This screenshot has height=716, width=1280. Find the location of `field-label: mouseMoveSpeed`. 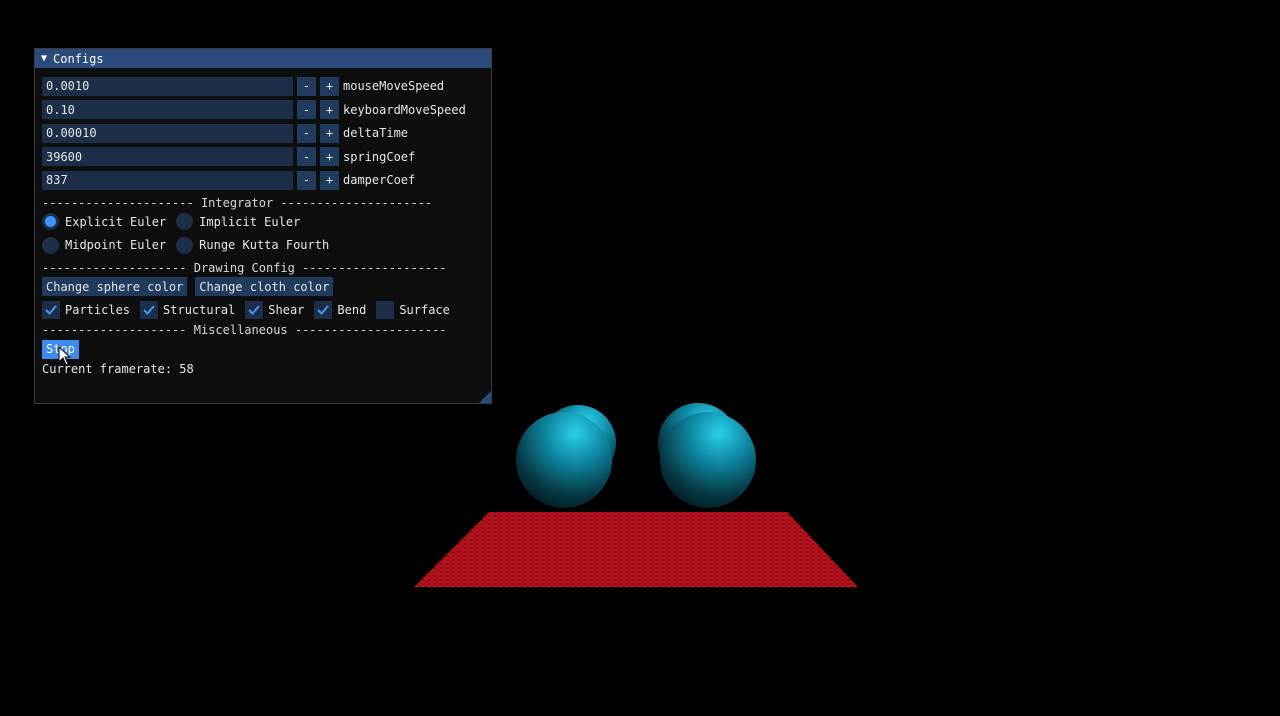

field-label: mouseMoveSpeed is located at coordinates (394, 86).